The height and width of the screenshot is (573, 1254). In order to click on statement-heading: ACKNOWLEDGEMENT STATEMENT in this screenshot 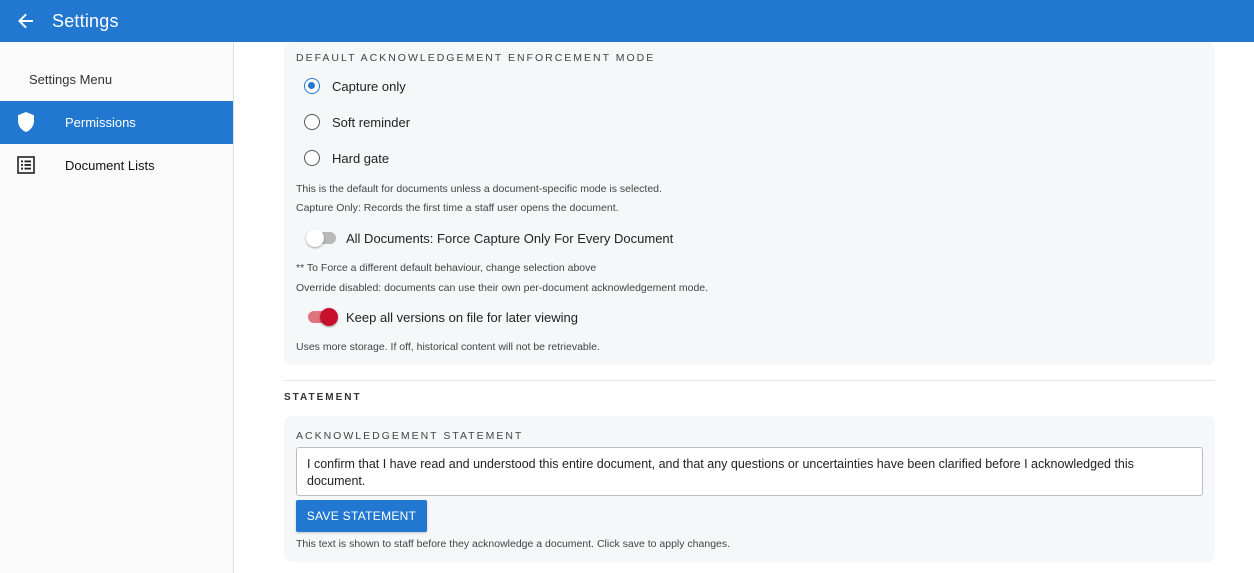, I will do `click(410, 436)`.